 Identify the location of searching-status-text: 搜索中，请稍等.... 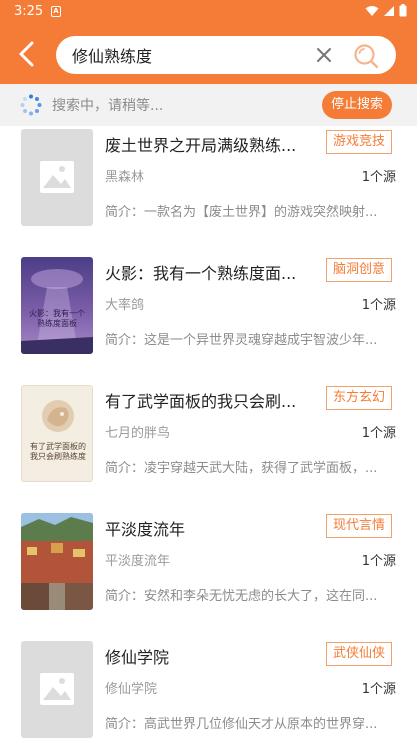
(108, 106).